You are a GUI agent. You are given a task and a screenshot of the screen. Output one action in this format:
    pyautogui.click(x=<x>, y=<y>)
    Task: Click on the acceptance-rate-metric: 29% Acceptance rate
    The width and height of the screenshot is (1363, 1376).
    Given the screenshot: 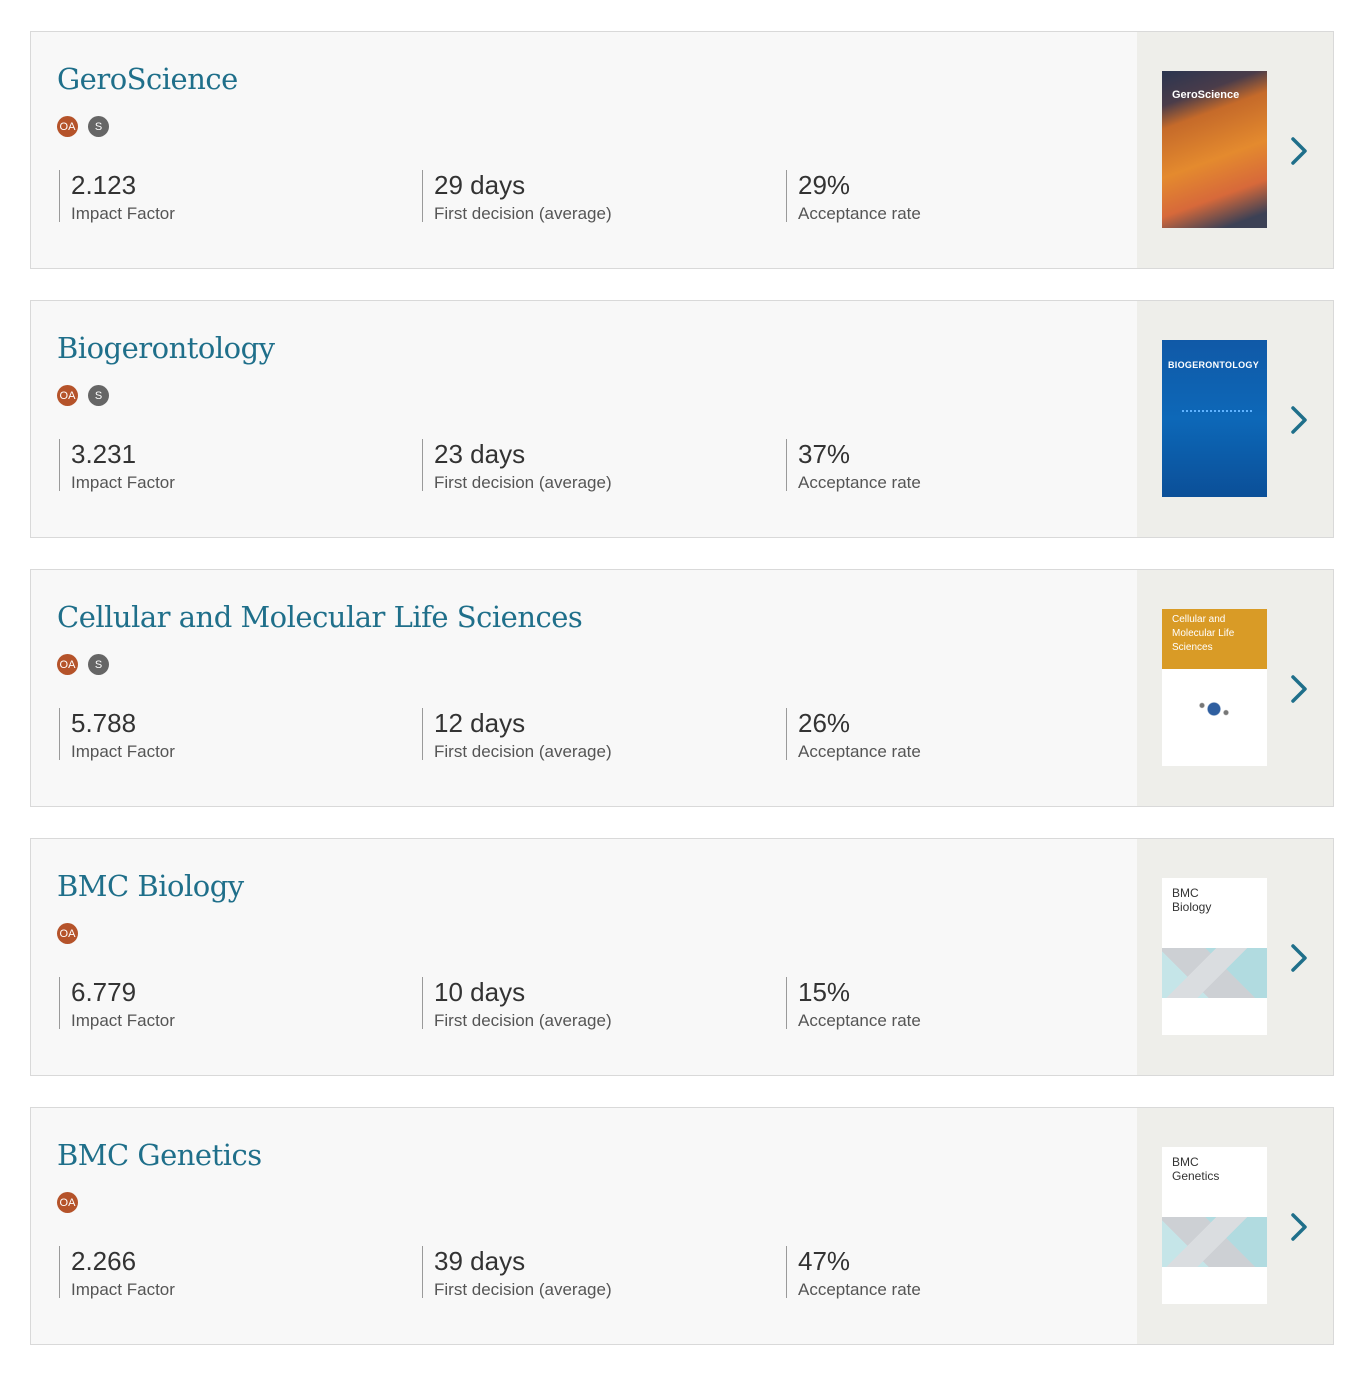 What is the action you would take?
    pyautogui.click(x=853, y=196)
    